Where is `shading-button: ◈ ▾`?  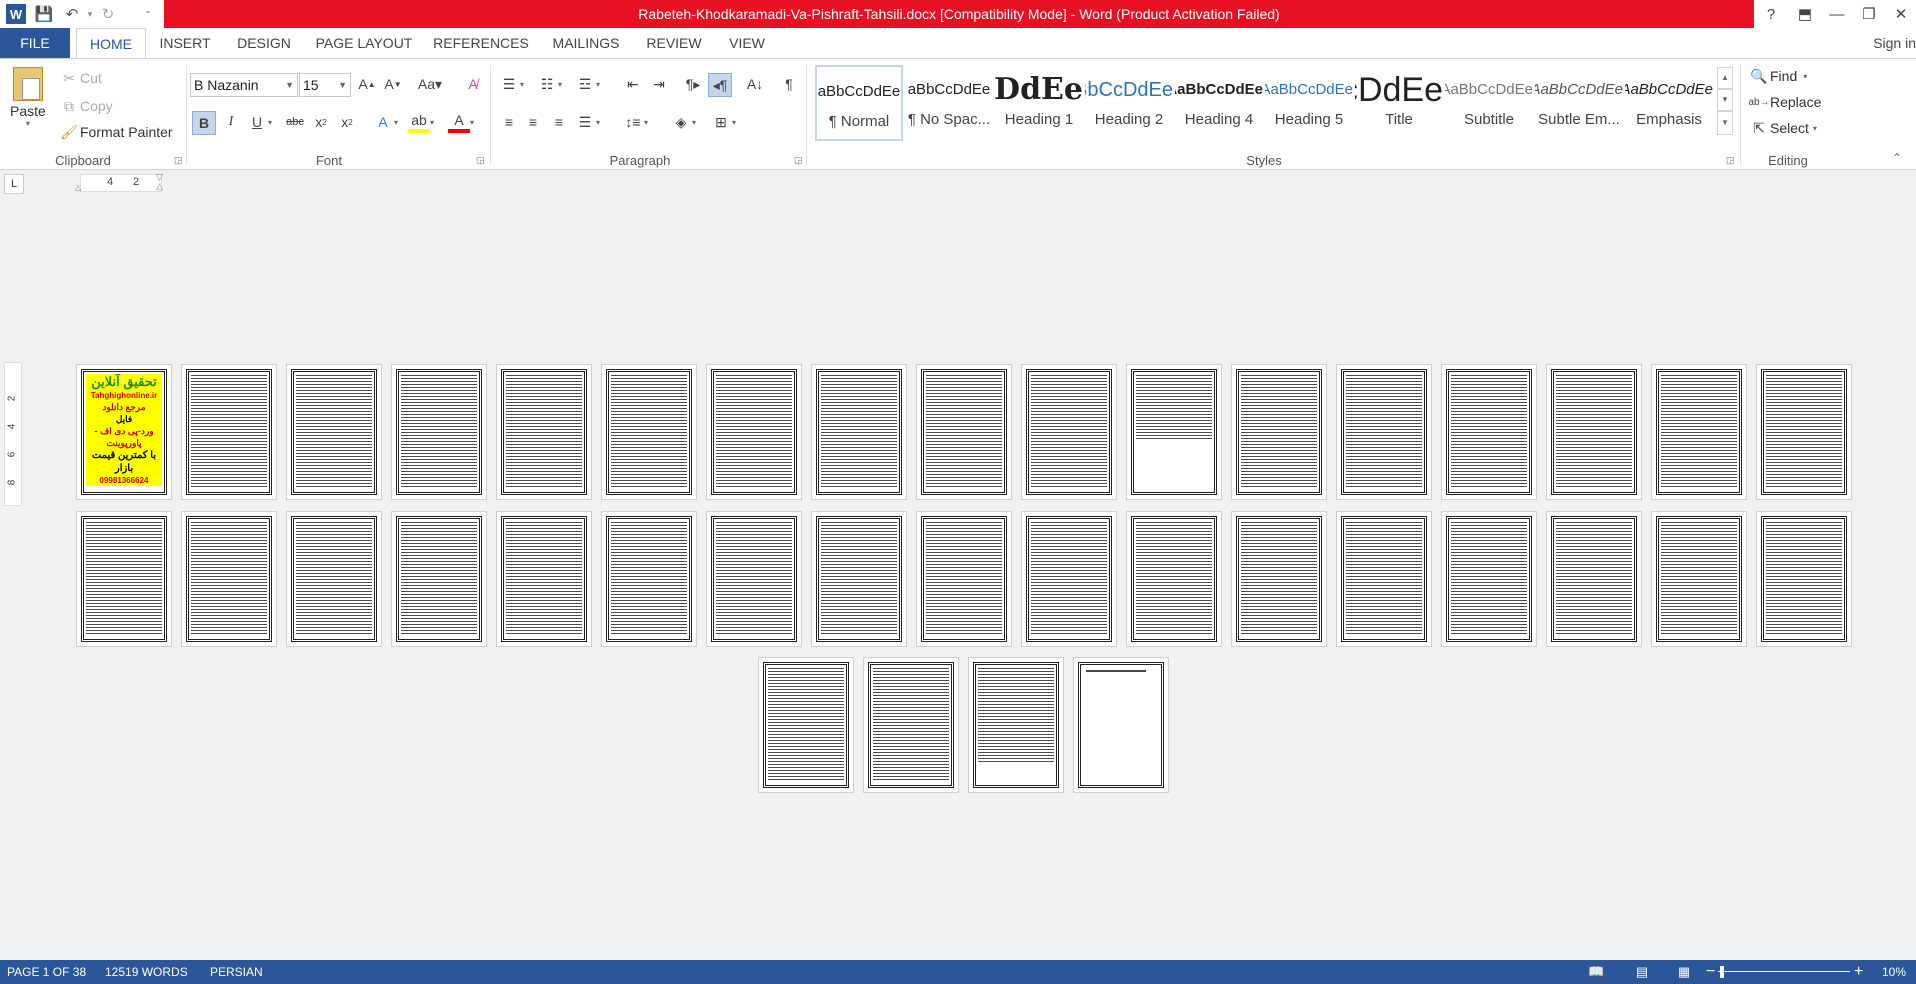
shading-button: ◈ ▾ is located at coordinates (683, 122).